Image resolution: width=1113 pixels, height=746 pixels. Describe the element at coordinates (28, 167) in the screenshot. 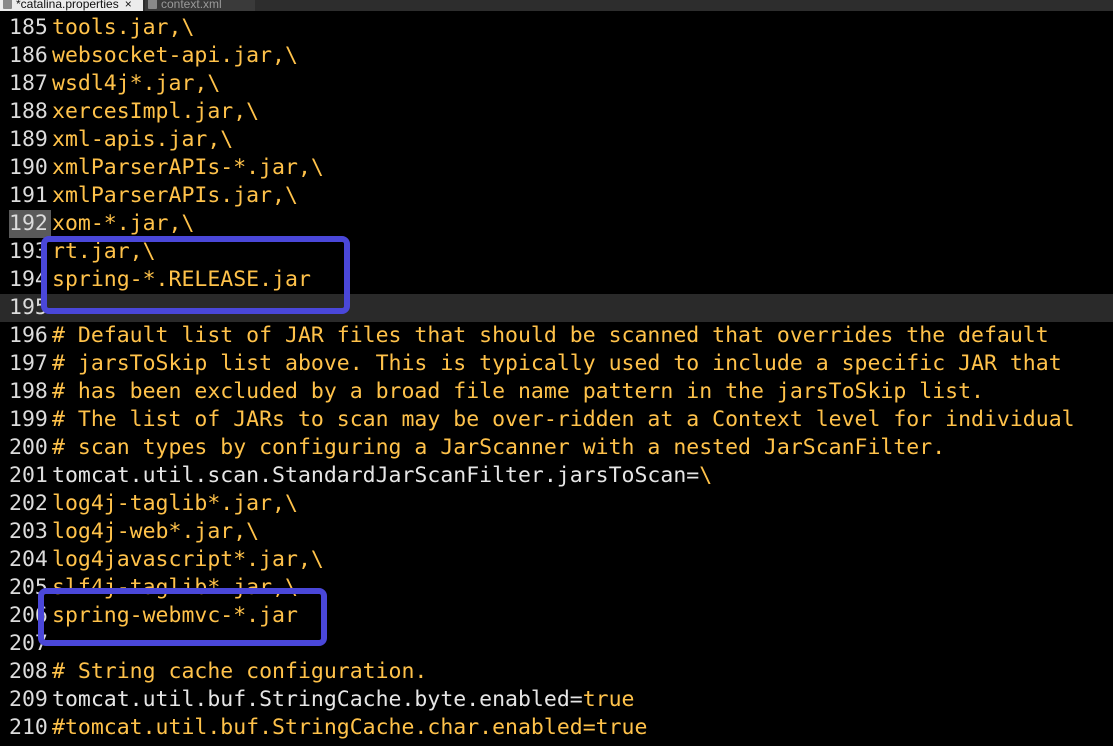

I see `line-number: 190` at that location.